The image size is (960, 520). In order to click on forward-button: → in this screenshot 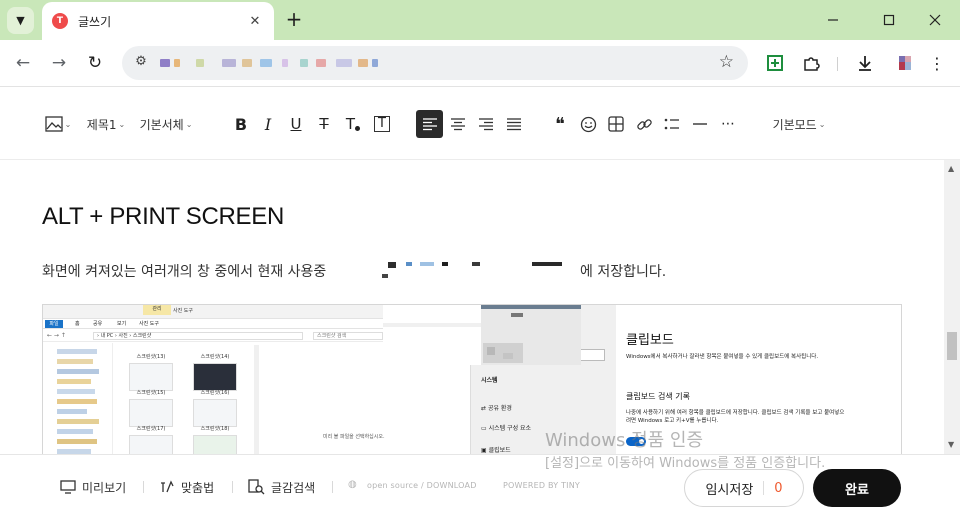, I will do `click(59, 63)`.